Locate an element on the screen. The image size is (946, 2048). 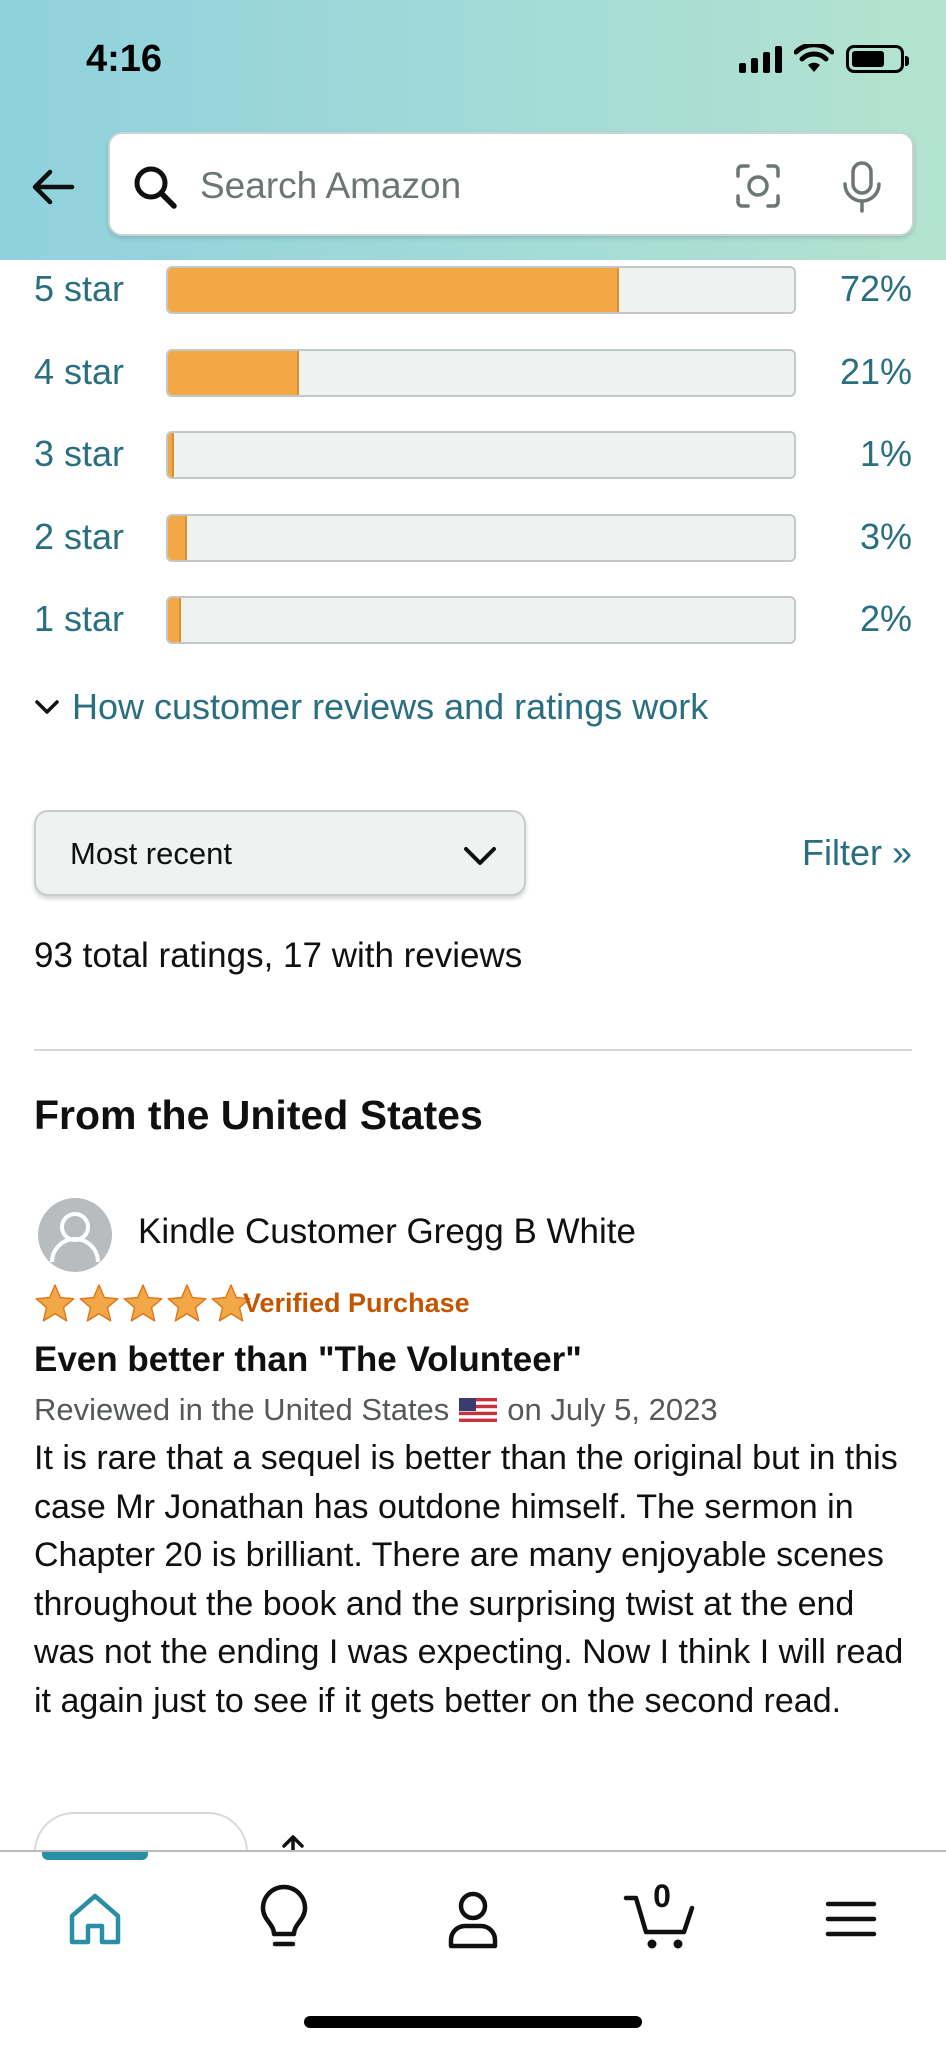
avatar-person-icon is located at coordinates (75, 1237).